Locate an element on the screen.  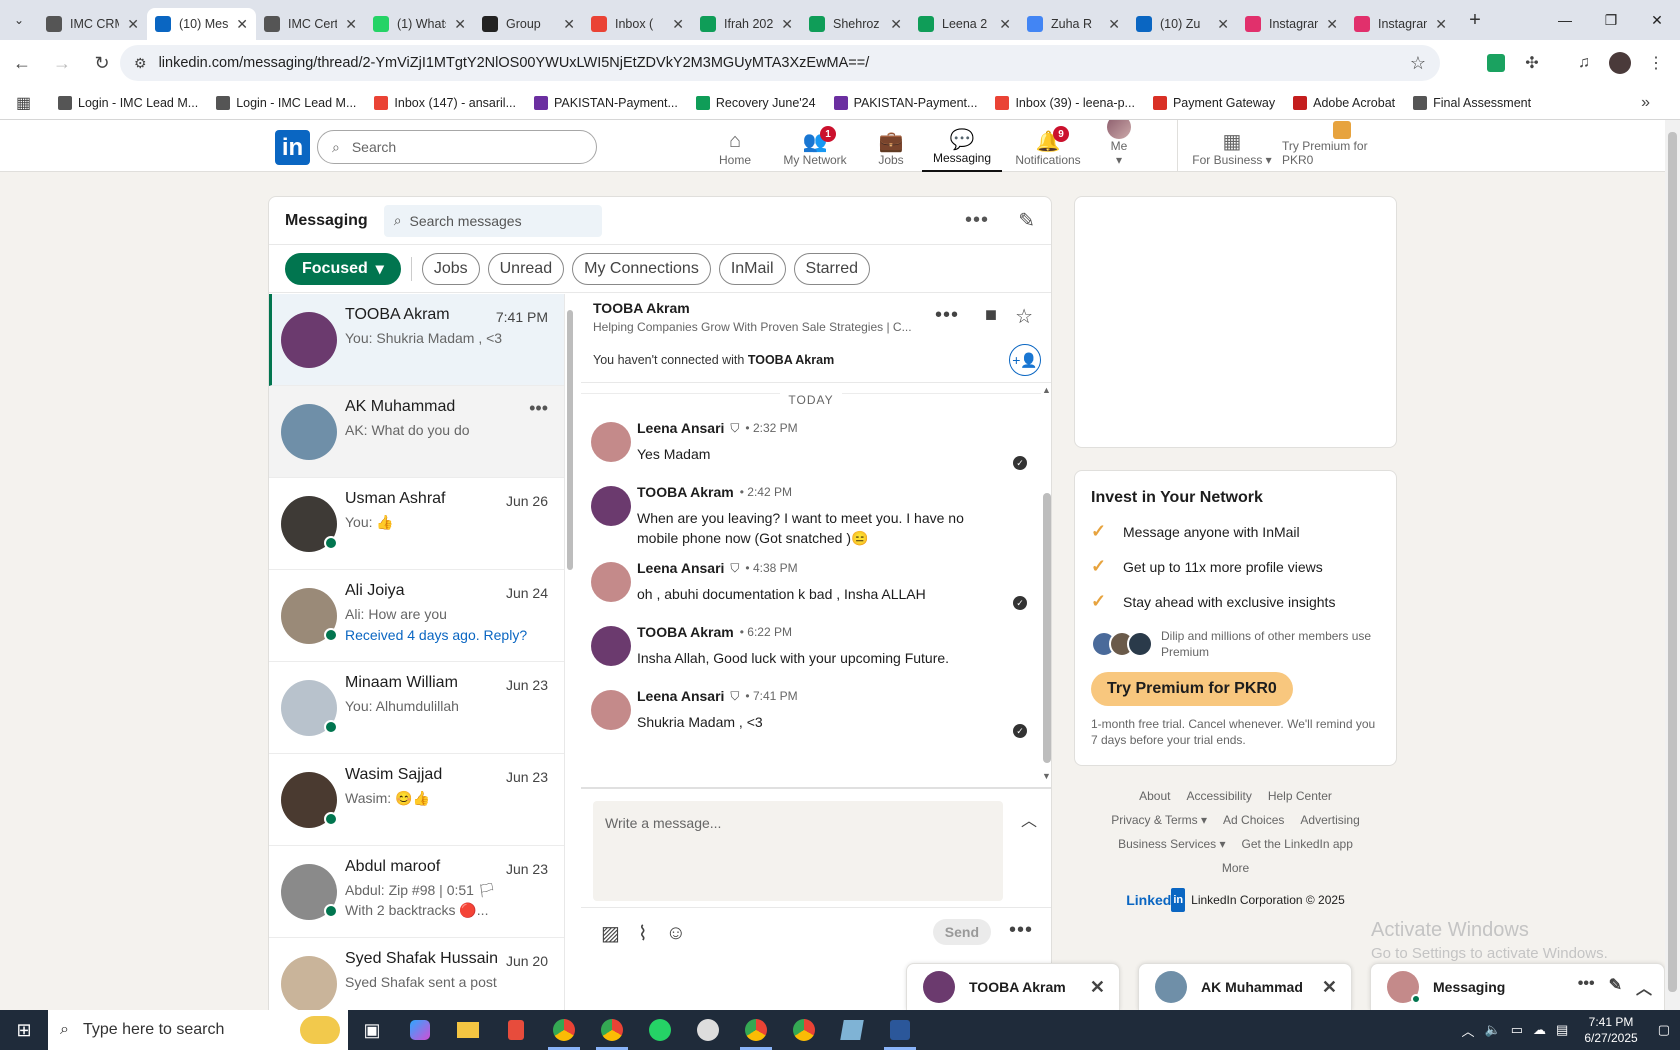
add-connection-icon: +👤 is located at coordinates (1025, 360).